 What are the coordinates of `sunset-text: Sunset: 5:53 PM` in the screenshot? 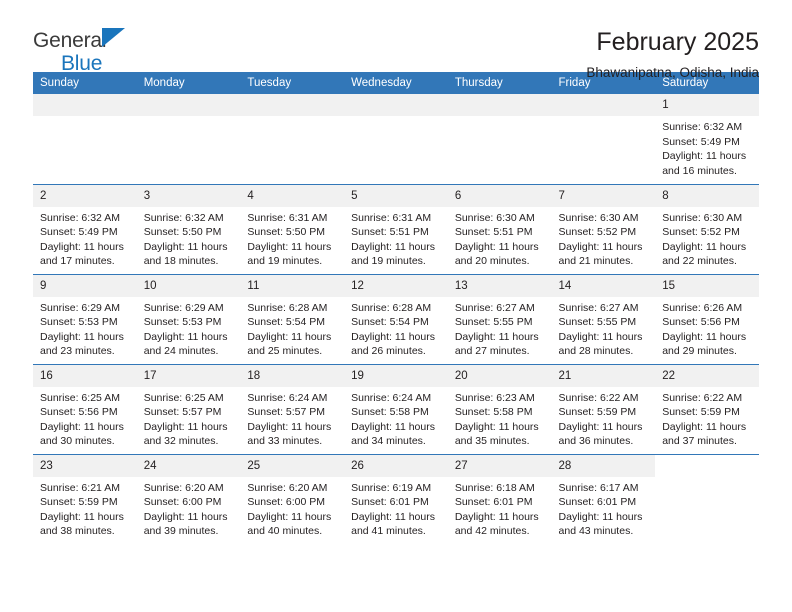 It's located at (79, 322).